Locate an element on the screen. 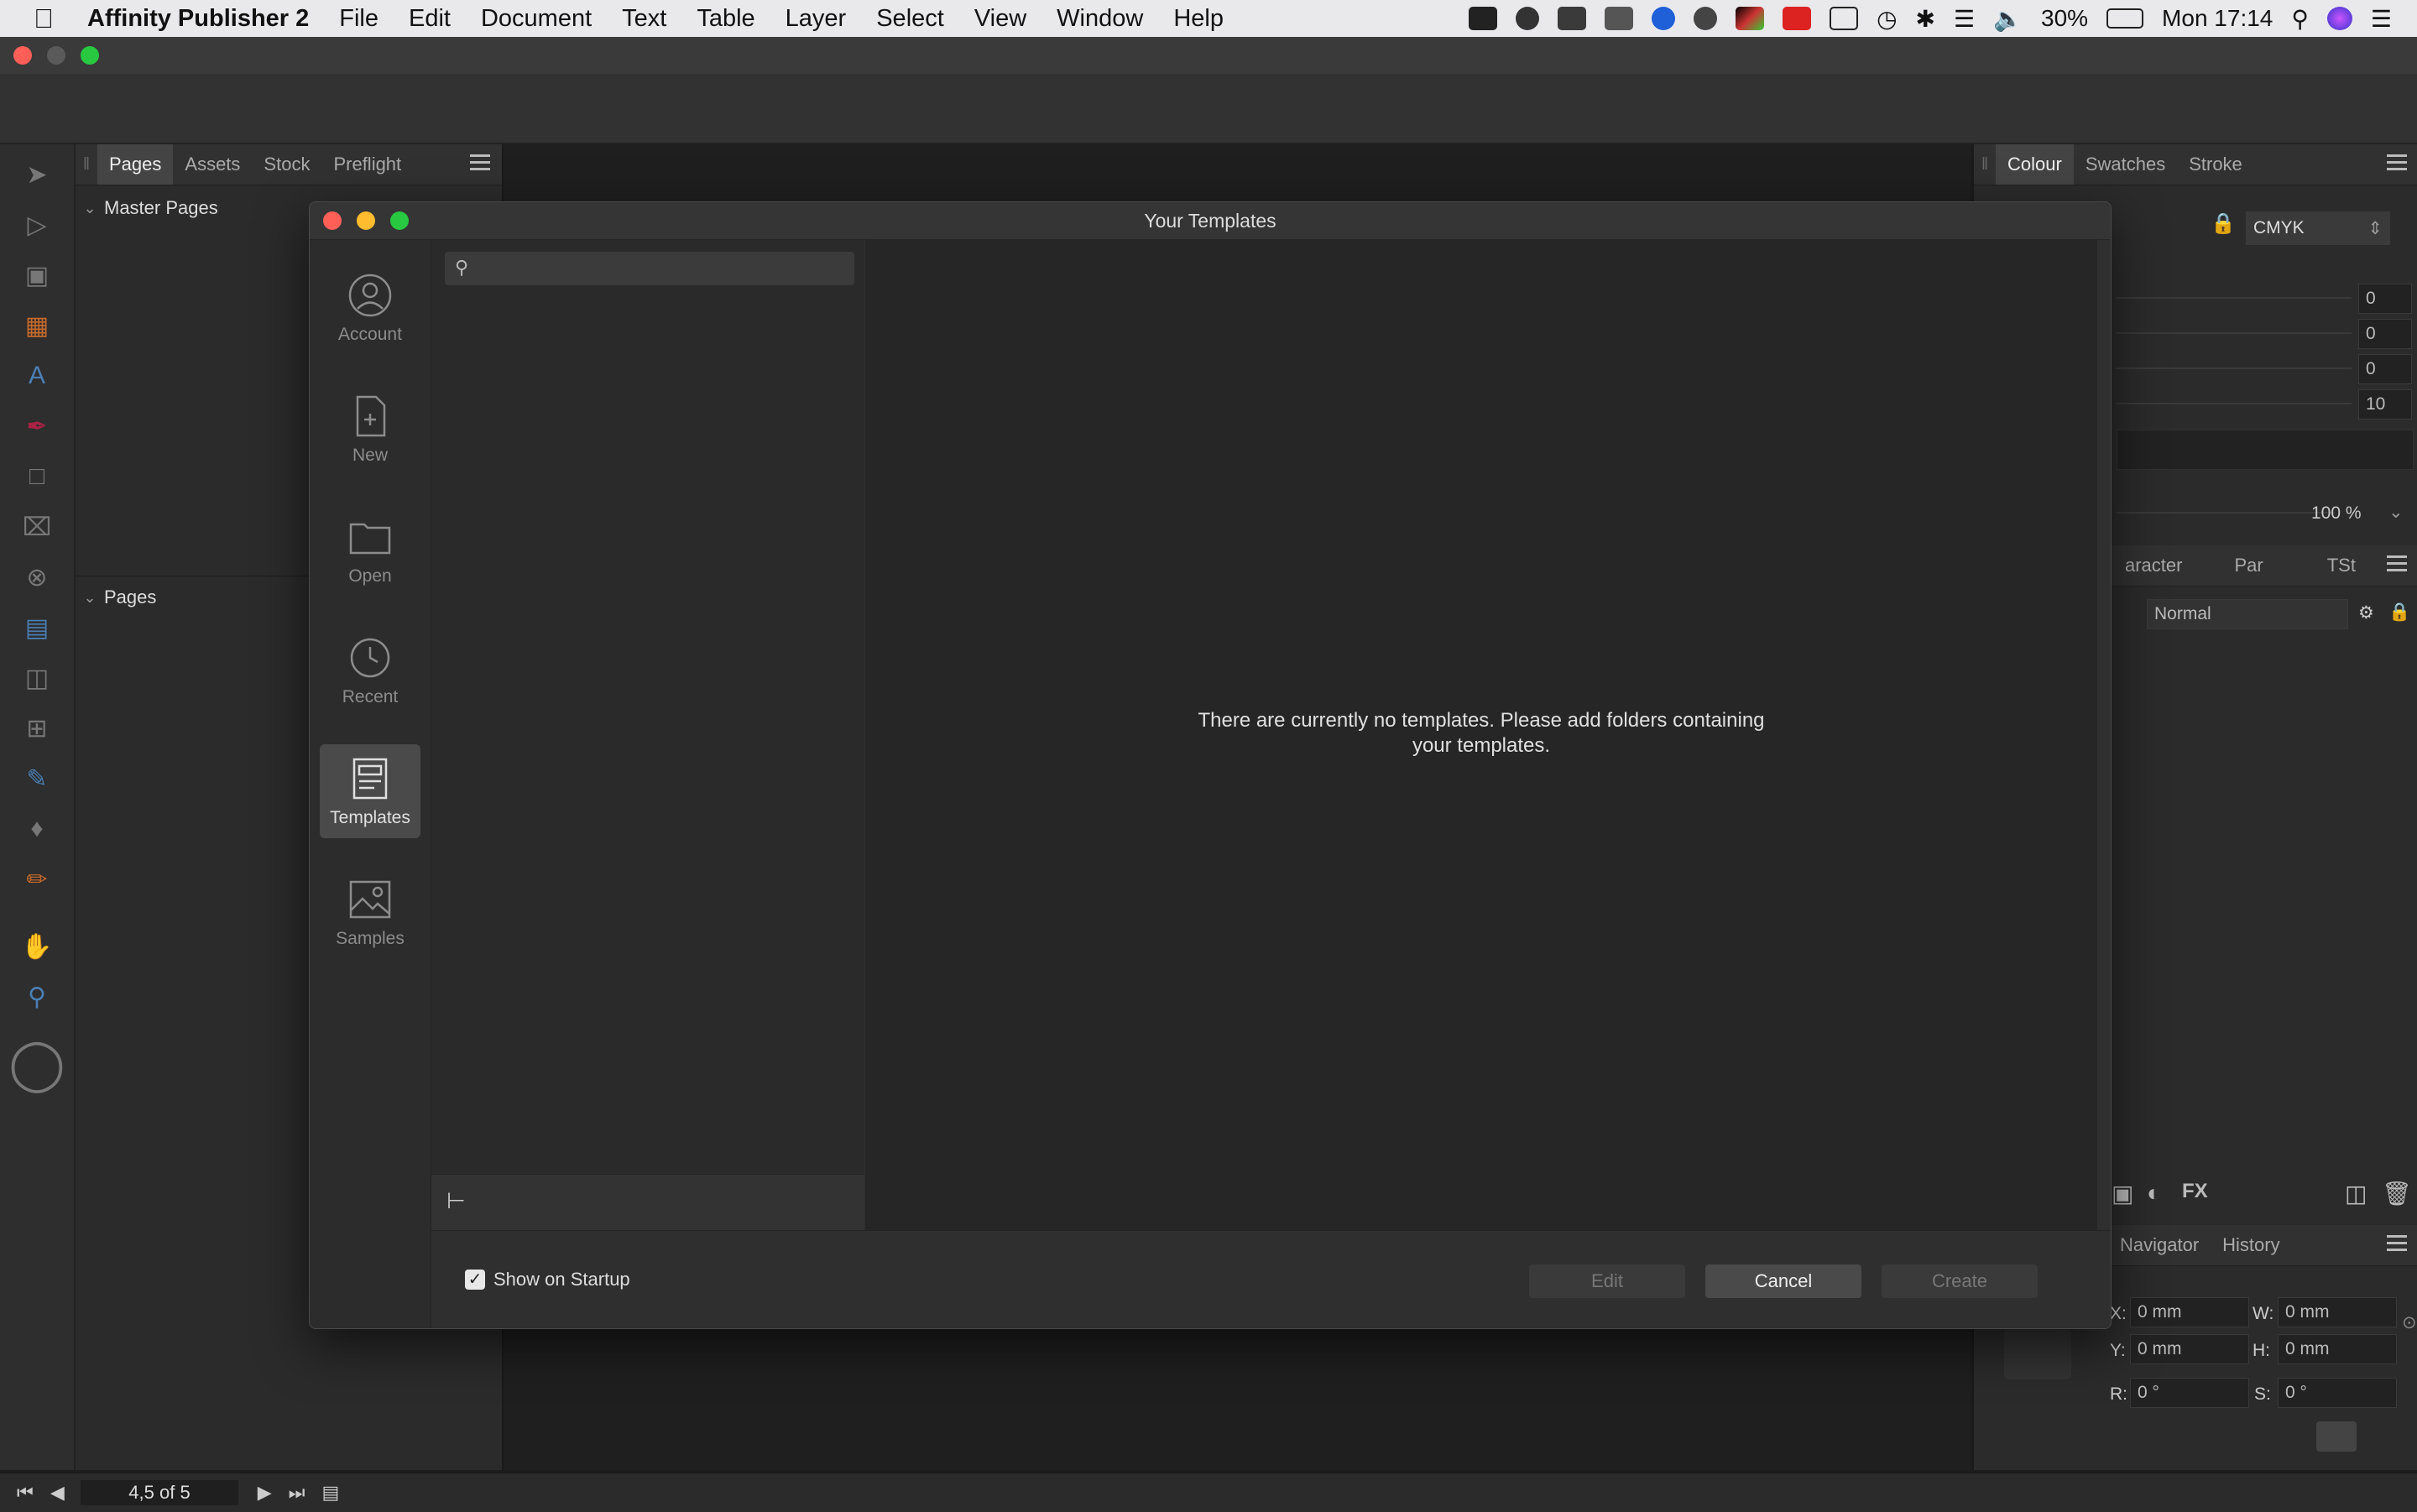 The image size is (2417, 1512). node-tool-icon: ▷ is located at coordinates (37, 225).